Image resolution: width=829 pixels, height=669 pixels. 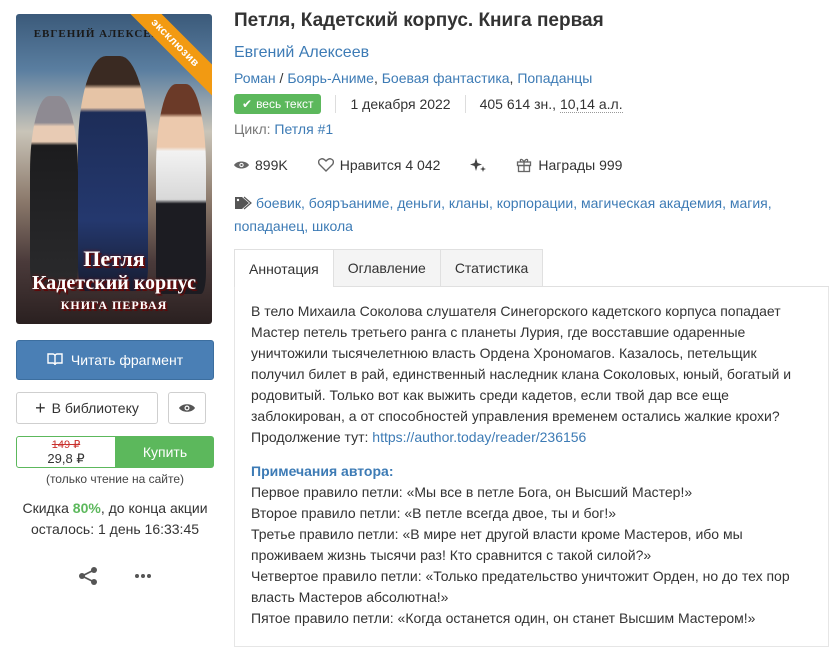 I want to click on discount-prefix: Скидка, so click(x=47, y=508).